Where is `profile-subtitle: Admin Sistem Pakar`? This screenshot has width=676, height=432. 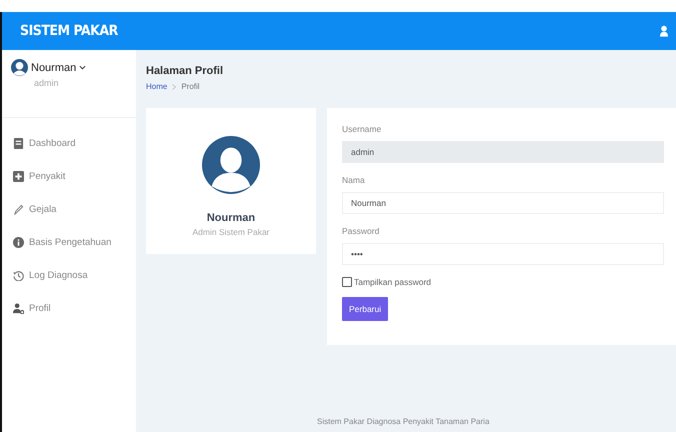 profile-subtitle: Admin Sistem Pakar is located at coordinates (231, 232).